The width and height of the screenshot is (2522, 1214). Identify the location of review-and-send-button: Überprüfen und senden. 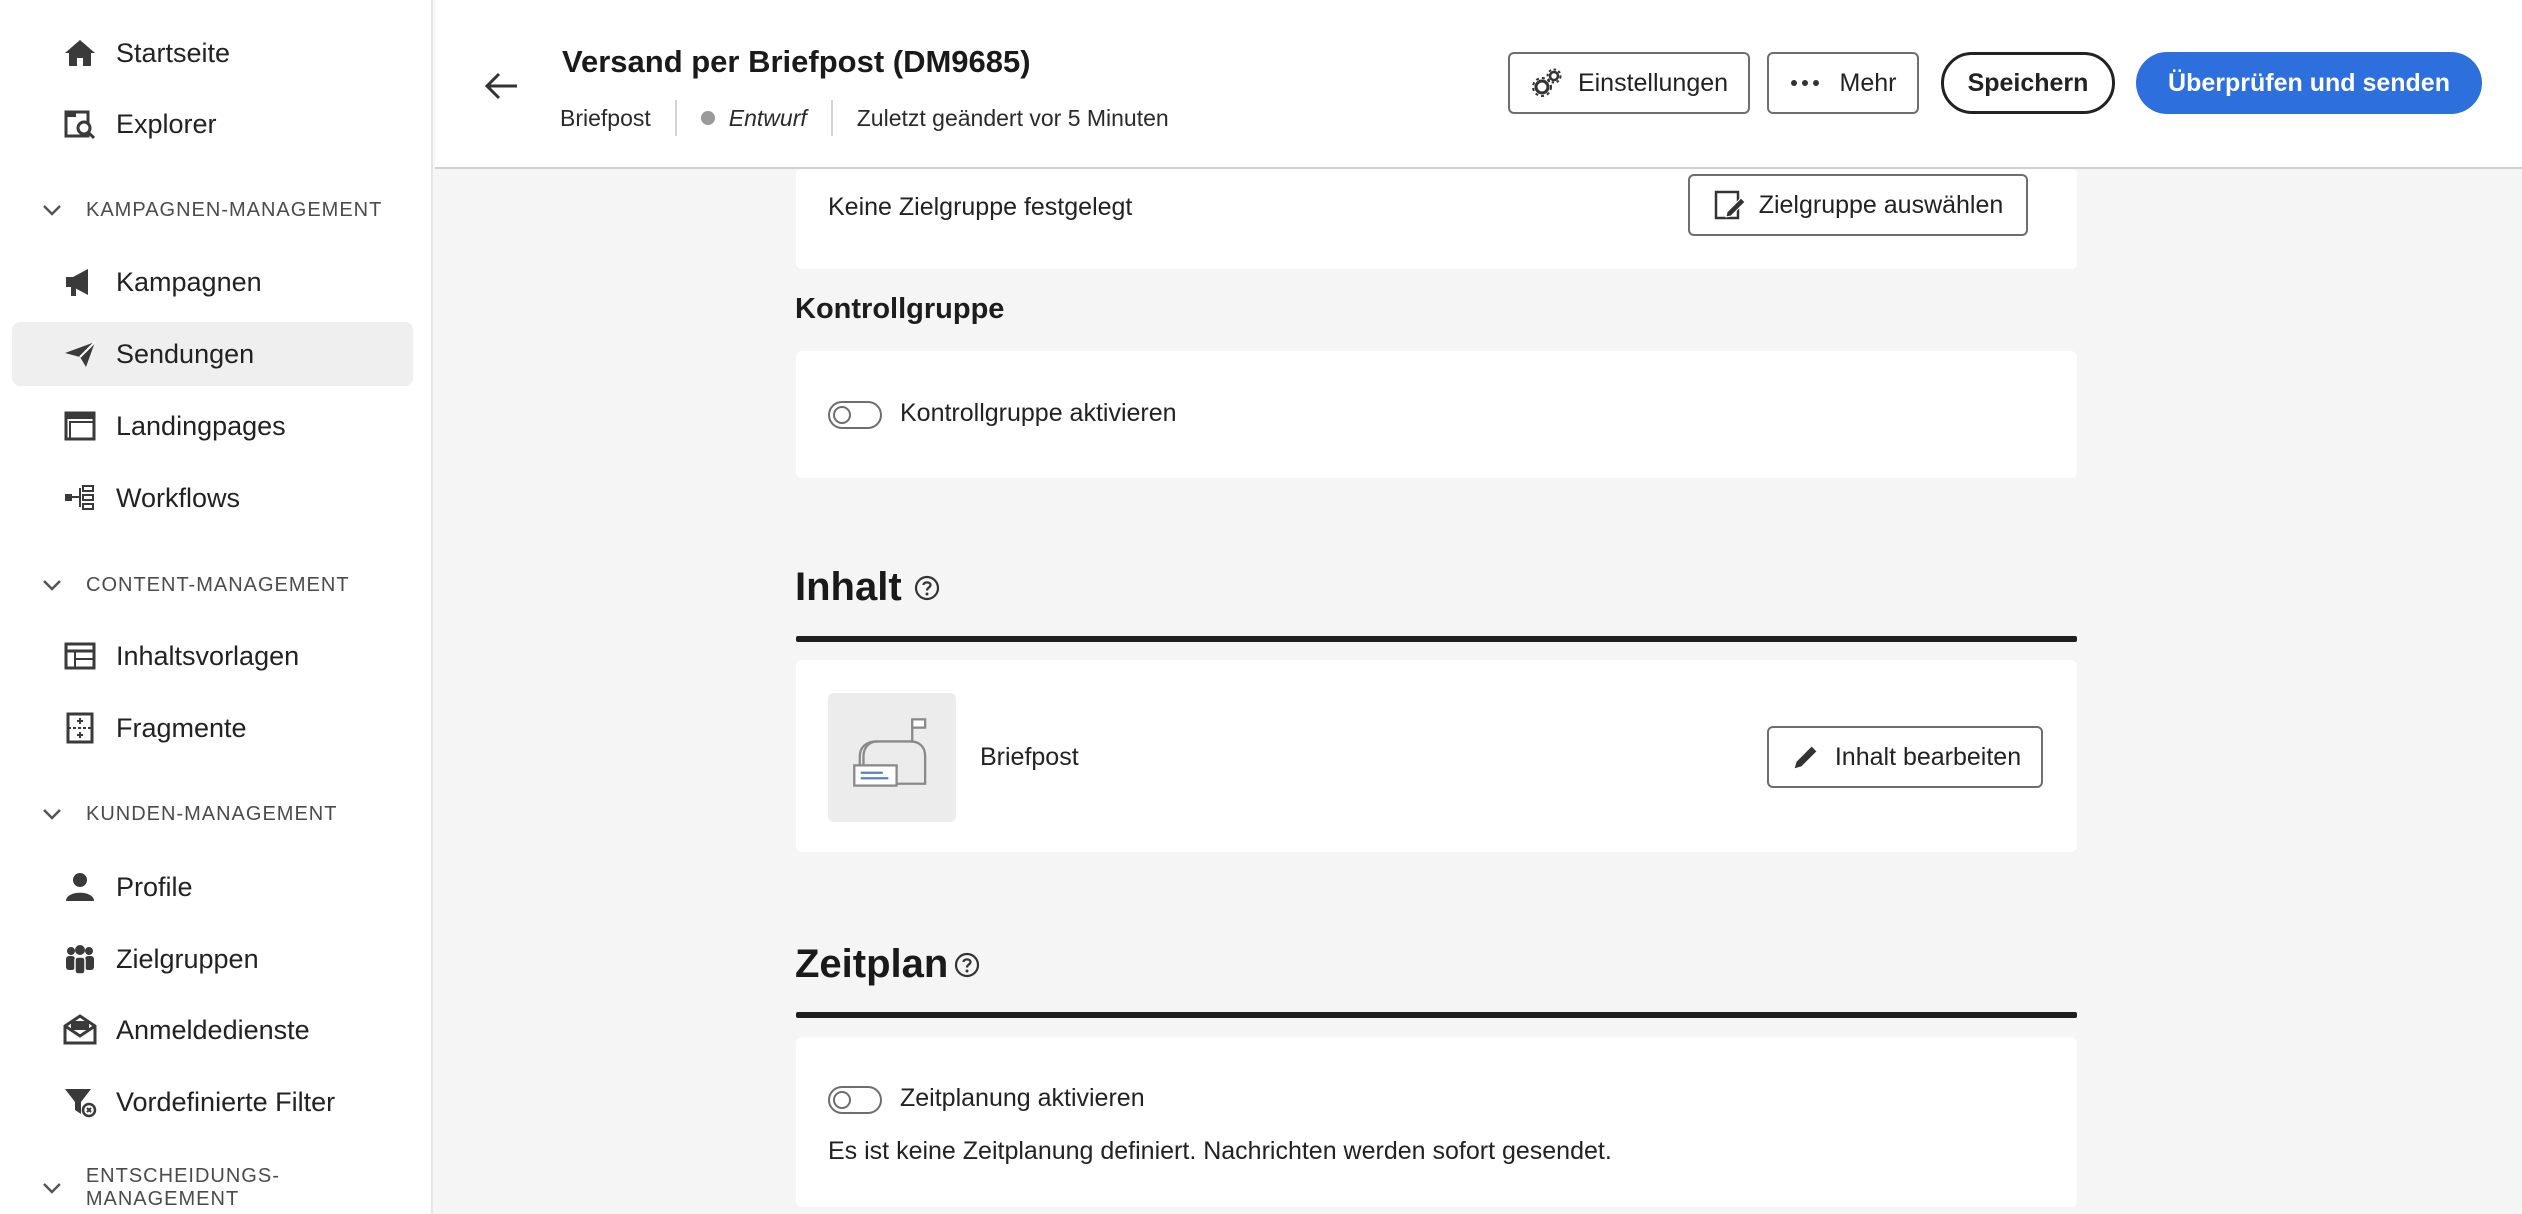
(2309, 83).